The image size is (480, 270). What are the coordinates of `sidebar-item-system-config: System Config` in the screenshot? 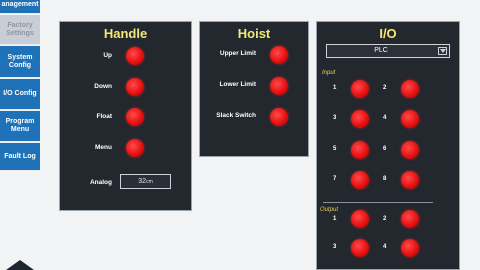 It's located at (20, 62).